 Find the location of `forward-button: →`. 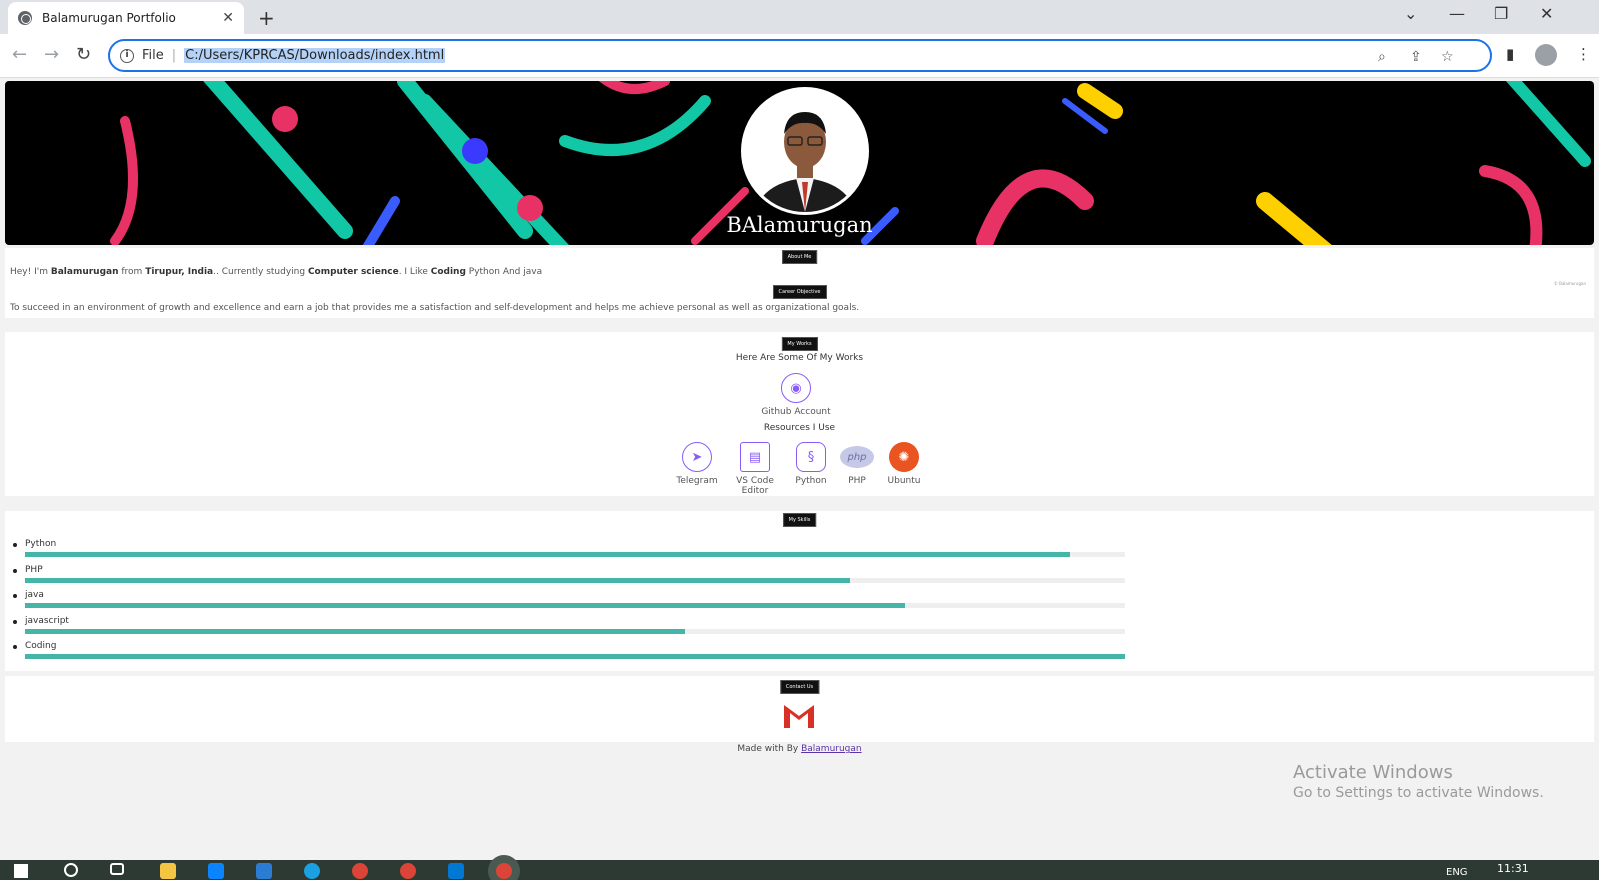

forward-button: → is located at coordinates (51, 54).